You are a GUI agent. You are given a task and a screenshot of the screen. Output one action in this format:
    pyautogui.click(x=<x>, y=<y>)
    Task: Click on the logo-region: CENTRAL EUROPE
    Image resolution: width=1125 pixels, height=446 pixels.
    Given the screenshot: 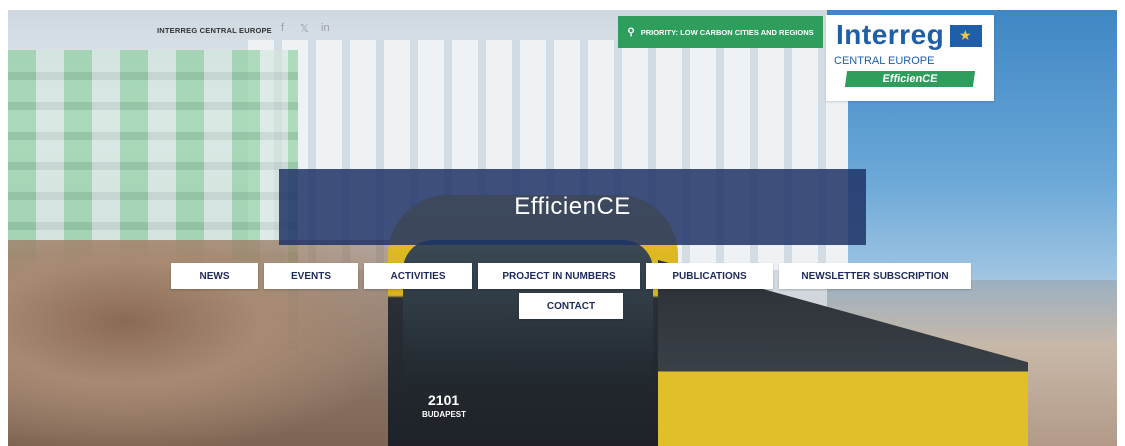 What is the action you would take?
    pyautogui.click(x=884, y=61)
    